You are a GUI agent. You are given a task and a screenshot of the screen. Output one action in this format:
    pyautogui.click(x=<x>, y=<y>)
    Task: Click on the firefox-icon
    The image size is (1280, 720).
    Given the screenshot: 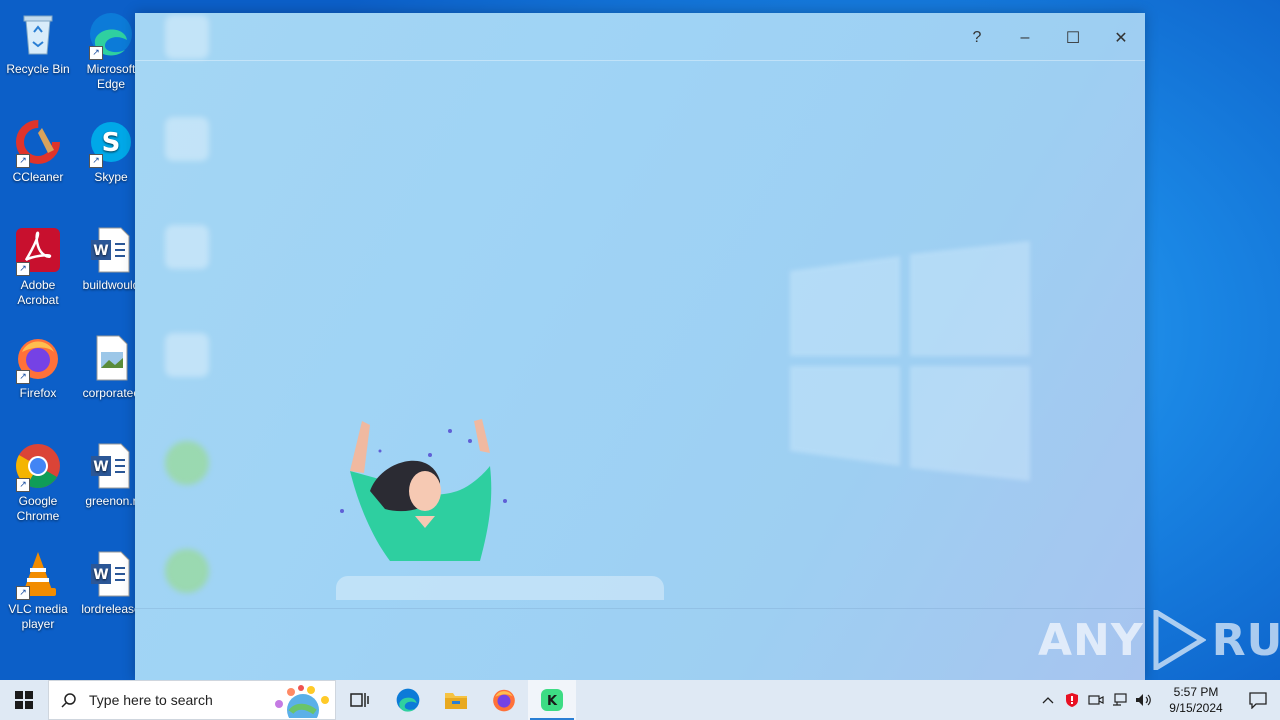 What is the action you would take?
    pyautogui.click(x=504, y=700)
    